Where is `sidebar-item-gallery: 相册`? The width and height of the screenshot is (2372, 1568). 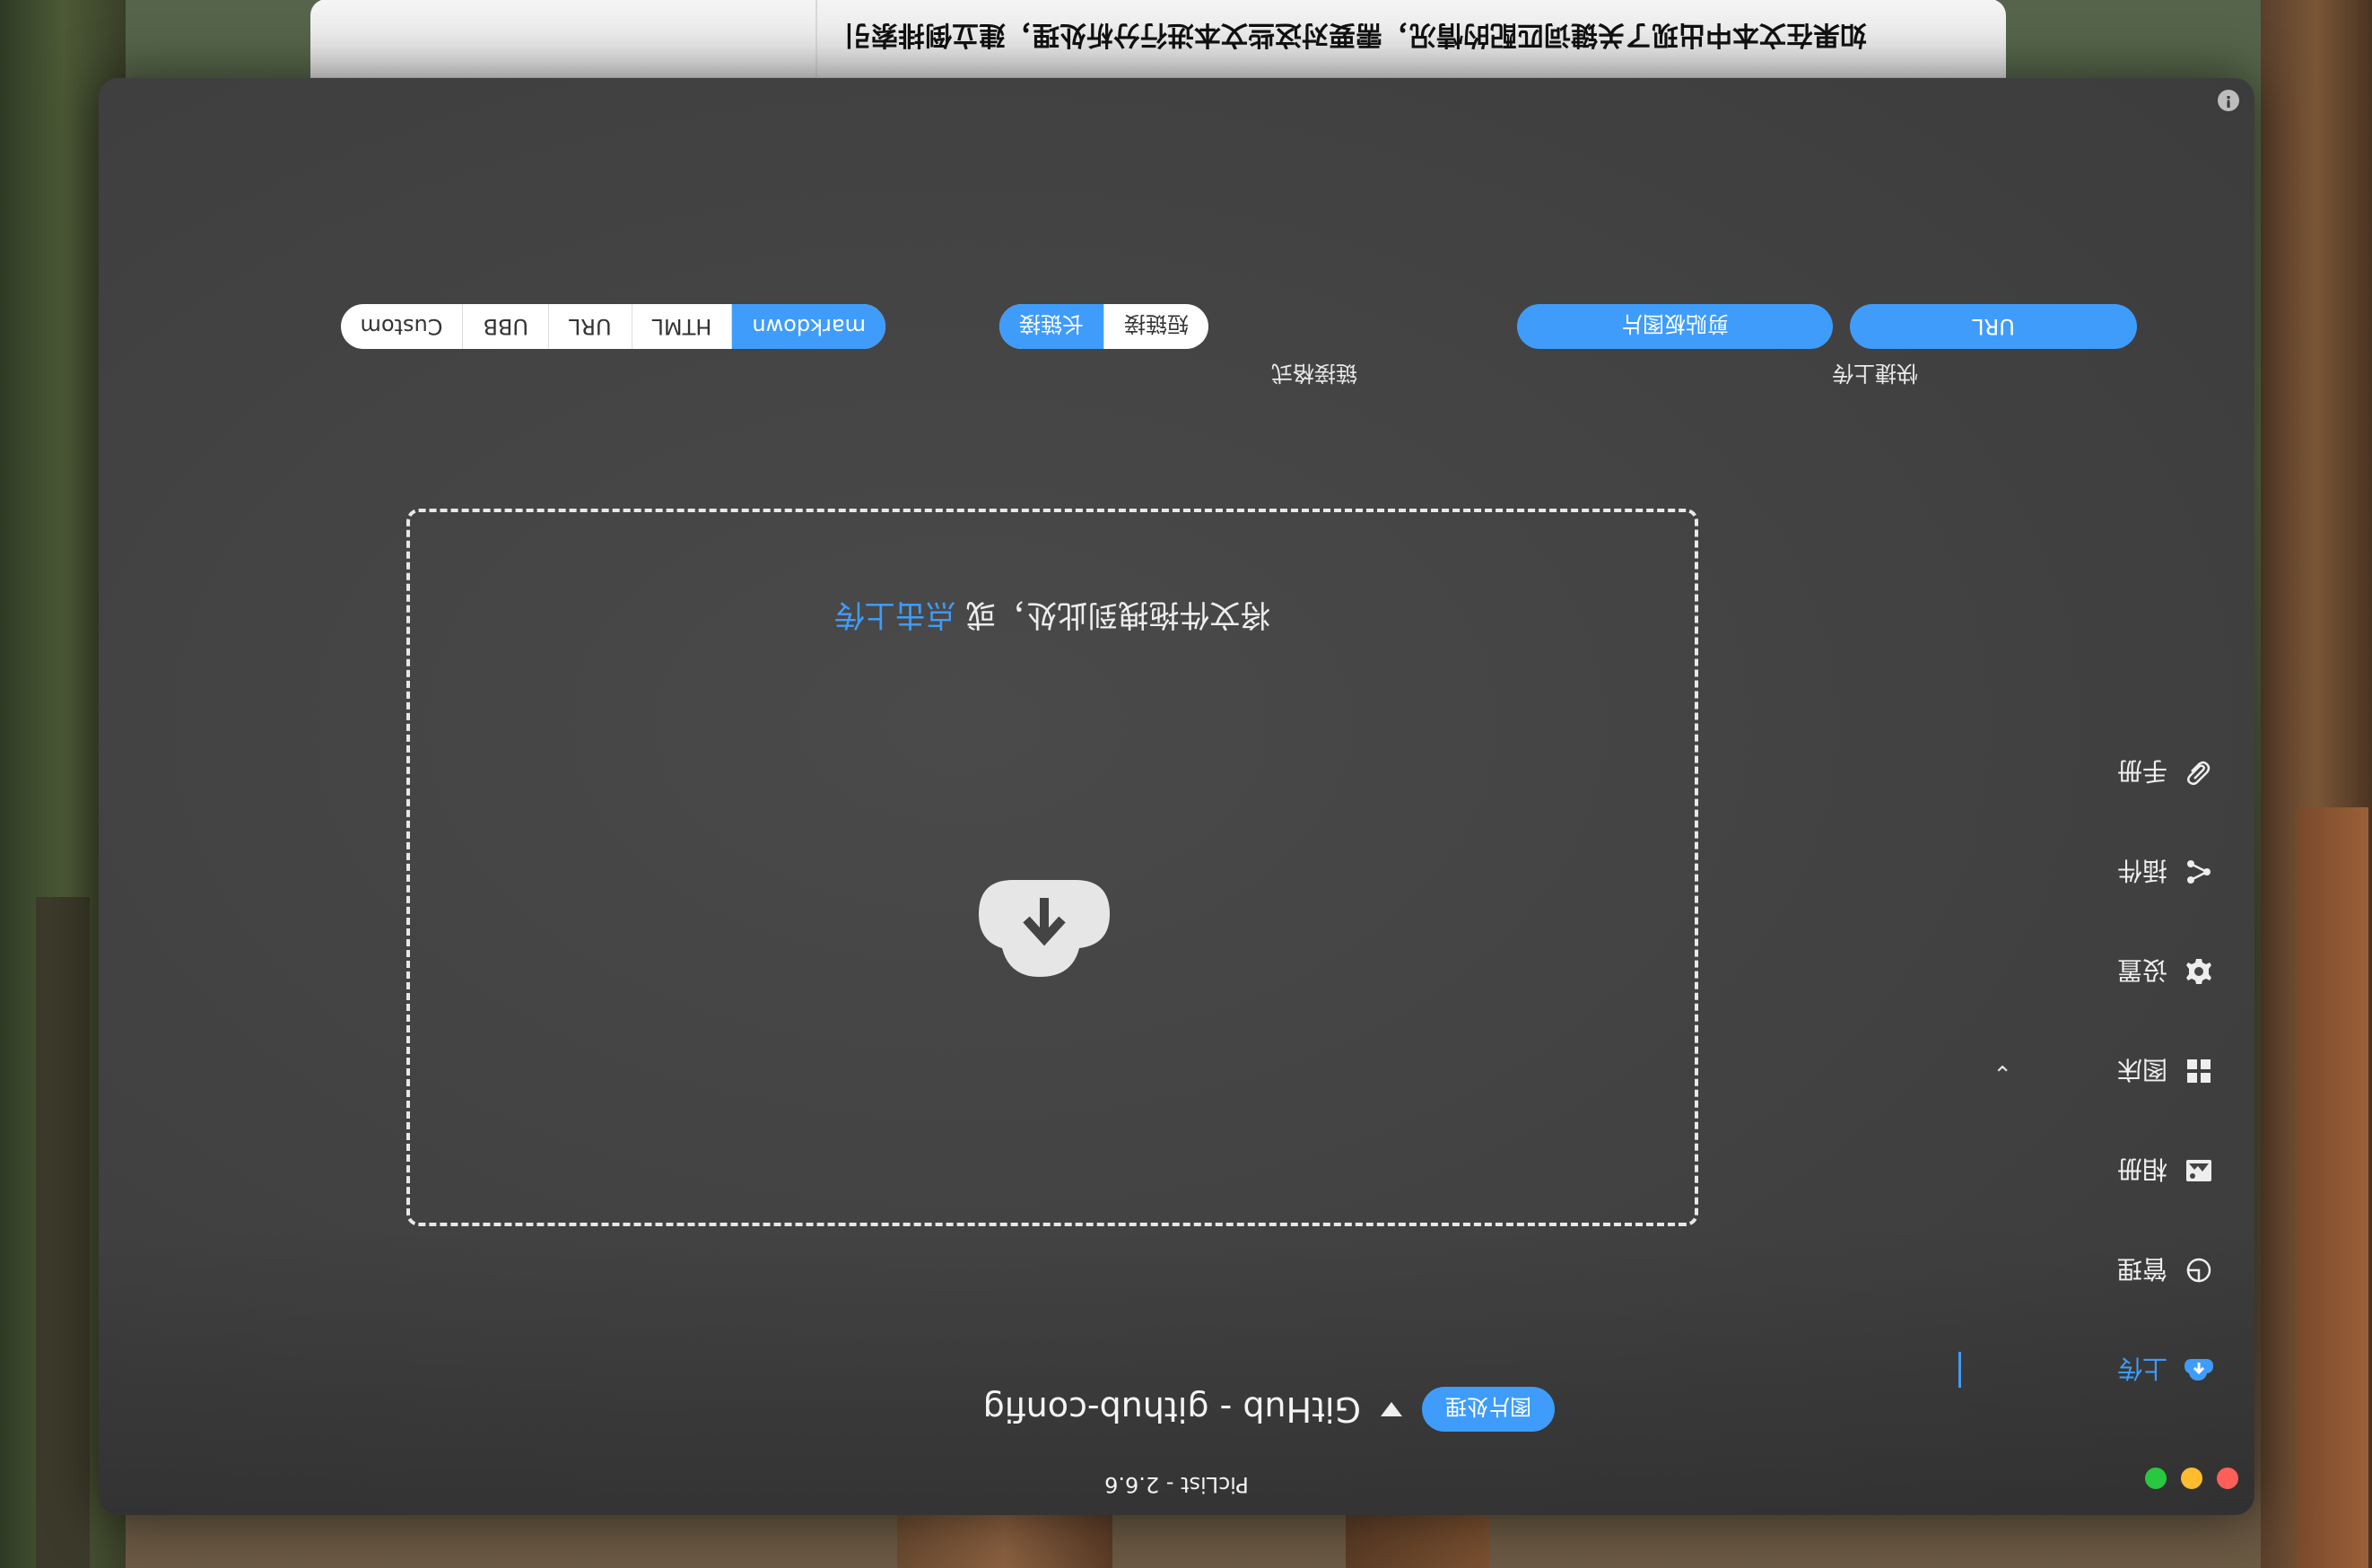
sidebar-item-gallery: 相册 is located at coordinates (2165, 1171).